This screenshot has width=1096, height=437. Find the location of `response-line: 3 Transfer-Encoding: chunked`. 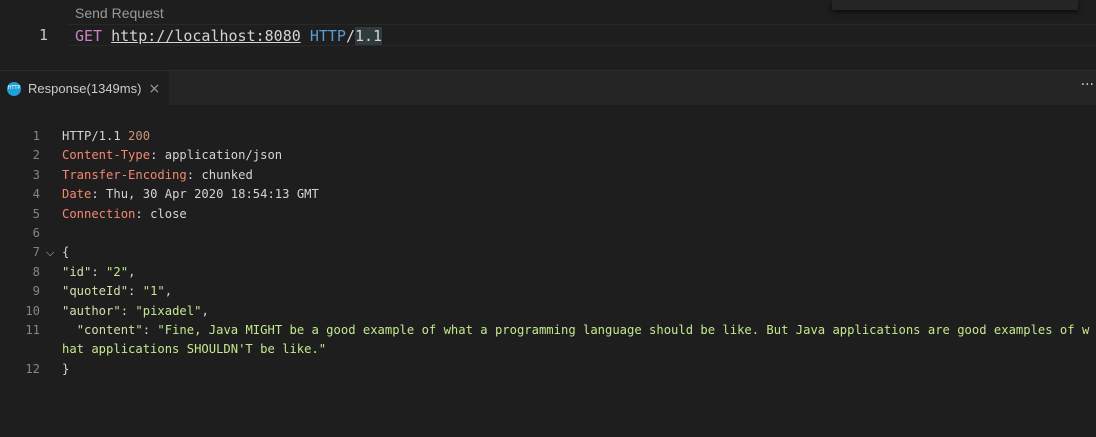

response-line: 3 Transfer-Encoding: chunked is located at coordinates (548, 175).